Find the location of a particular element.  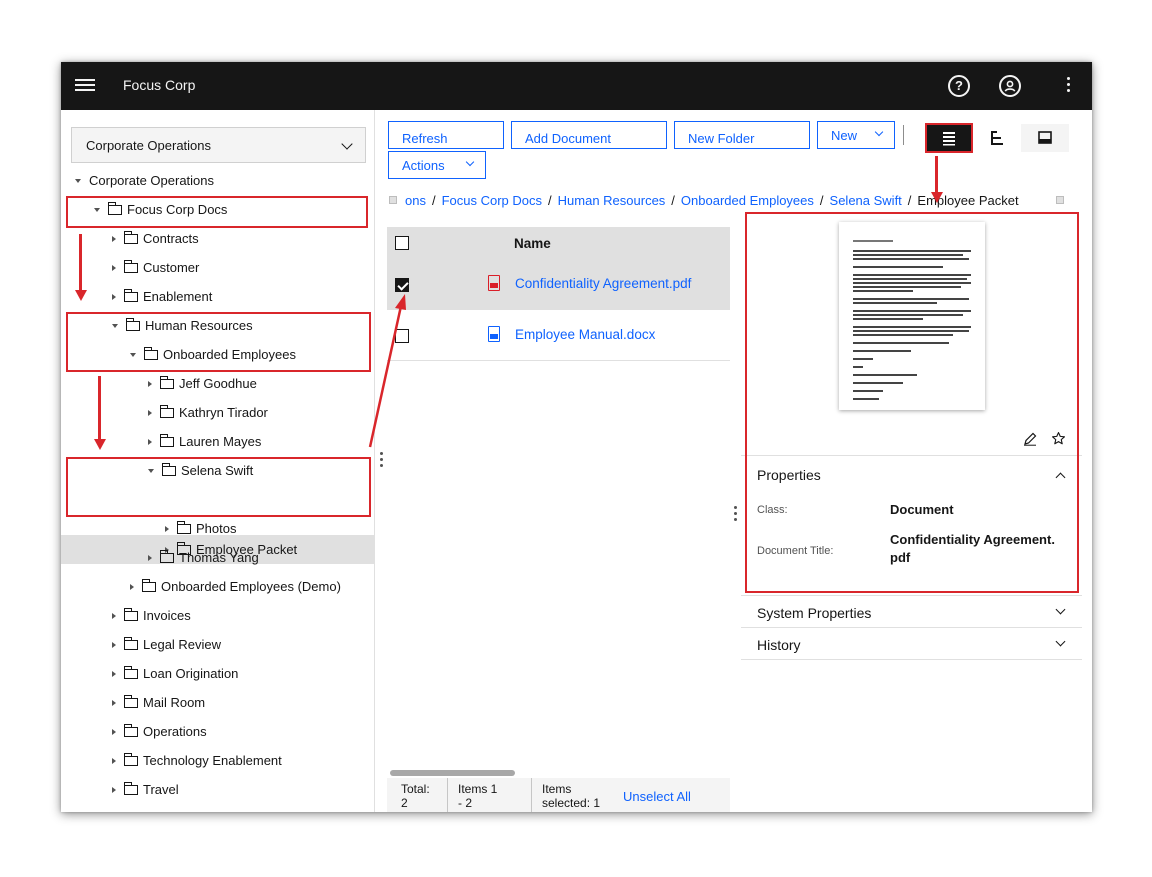

tree-node-photos: Photos is located at coordinates (200, 528).